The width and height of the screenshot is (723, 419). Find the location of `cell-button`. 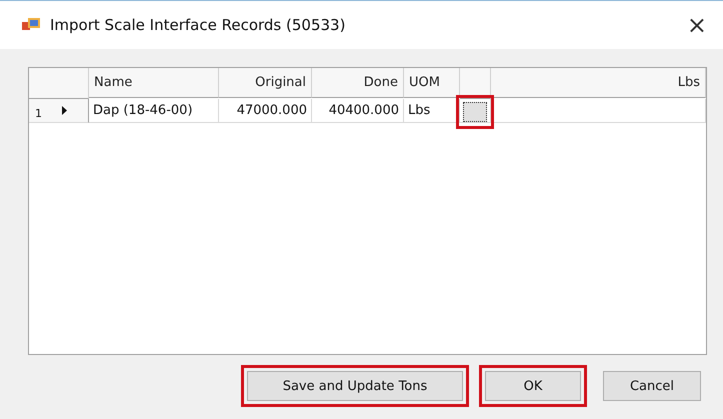

cell-button is located at coordinates (475, 112).